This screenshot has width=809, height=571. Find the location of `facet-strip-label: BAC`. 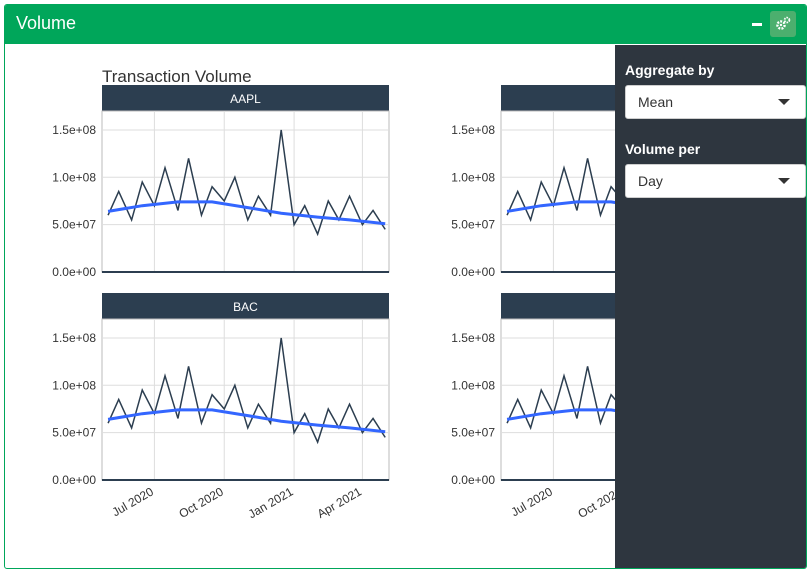

facet-strip-label: BAC is located at coordinates (245, 307).